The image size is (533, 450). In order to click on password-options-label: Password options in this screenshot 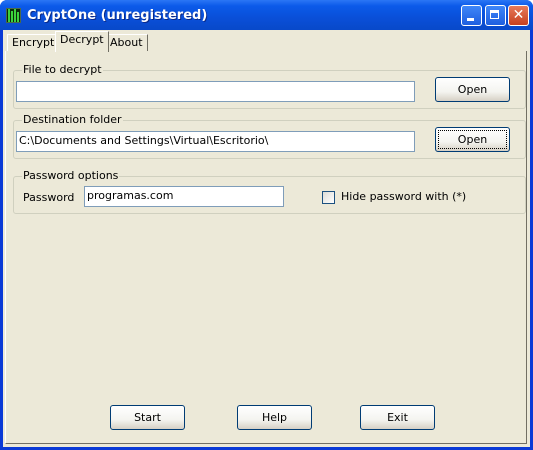, I will do `click(71, 175)`.